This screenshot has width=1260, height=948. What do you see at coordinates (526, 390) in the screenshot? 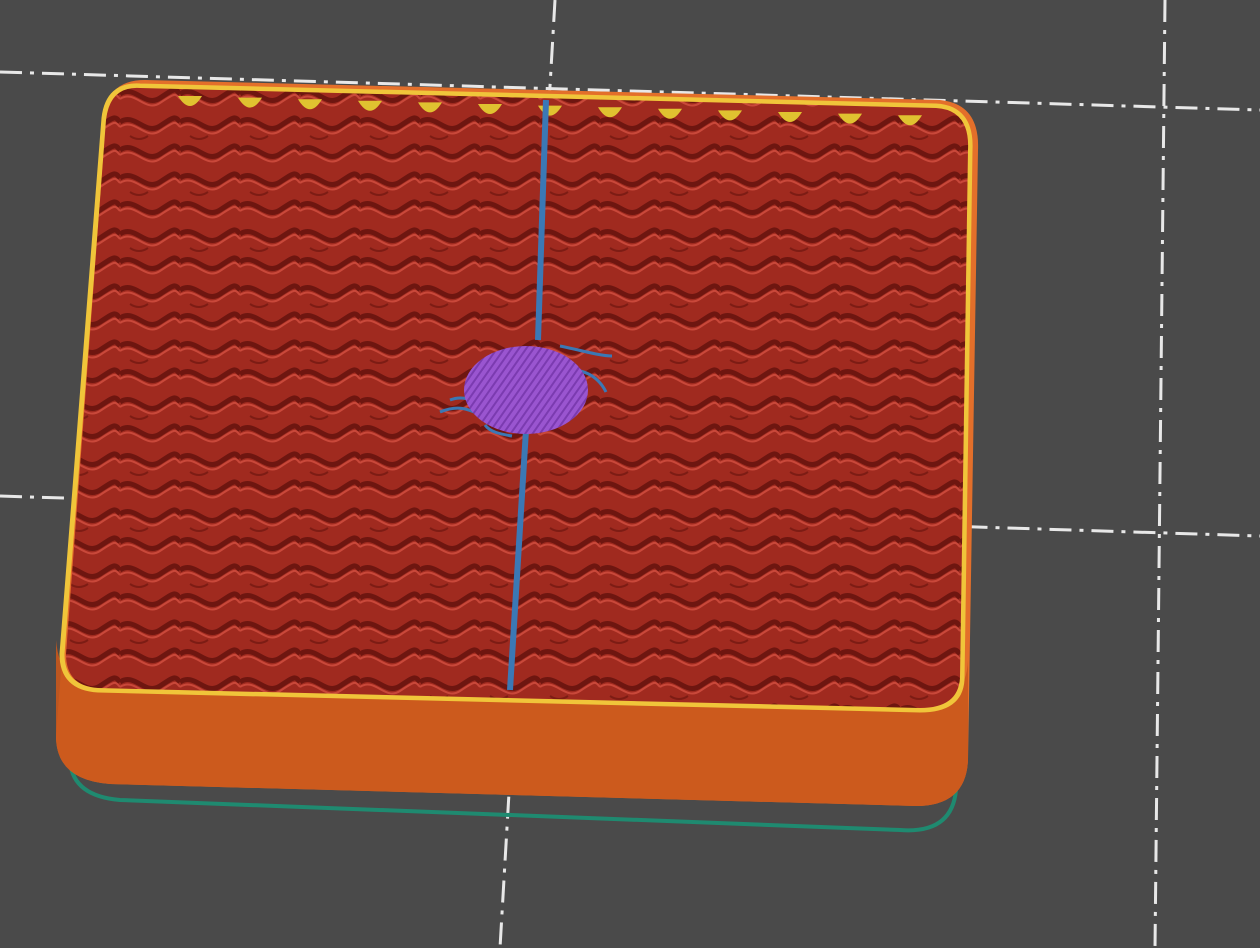
I see `top-solid-infill-disc` at bounding box center [526, 390].